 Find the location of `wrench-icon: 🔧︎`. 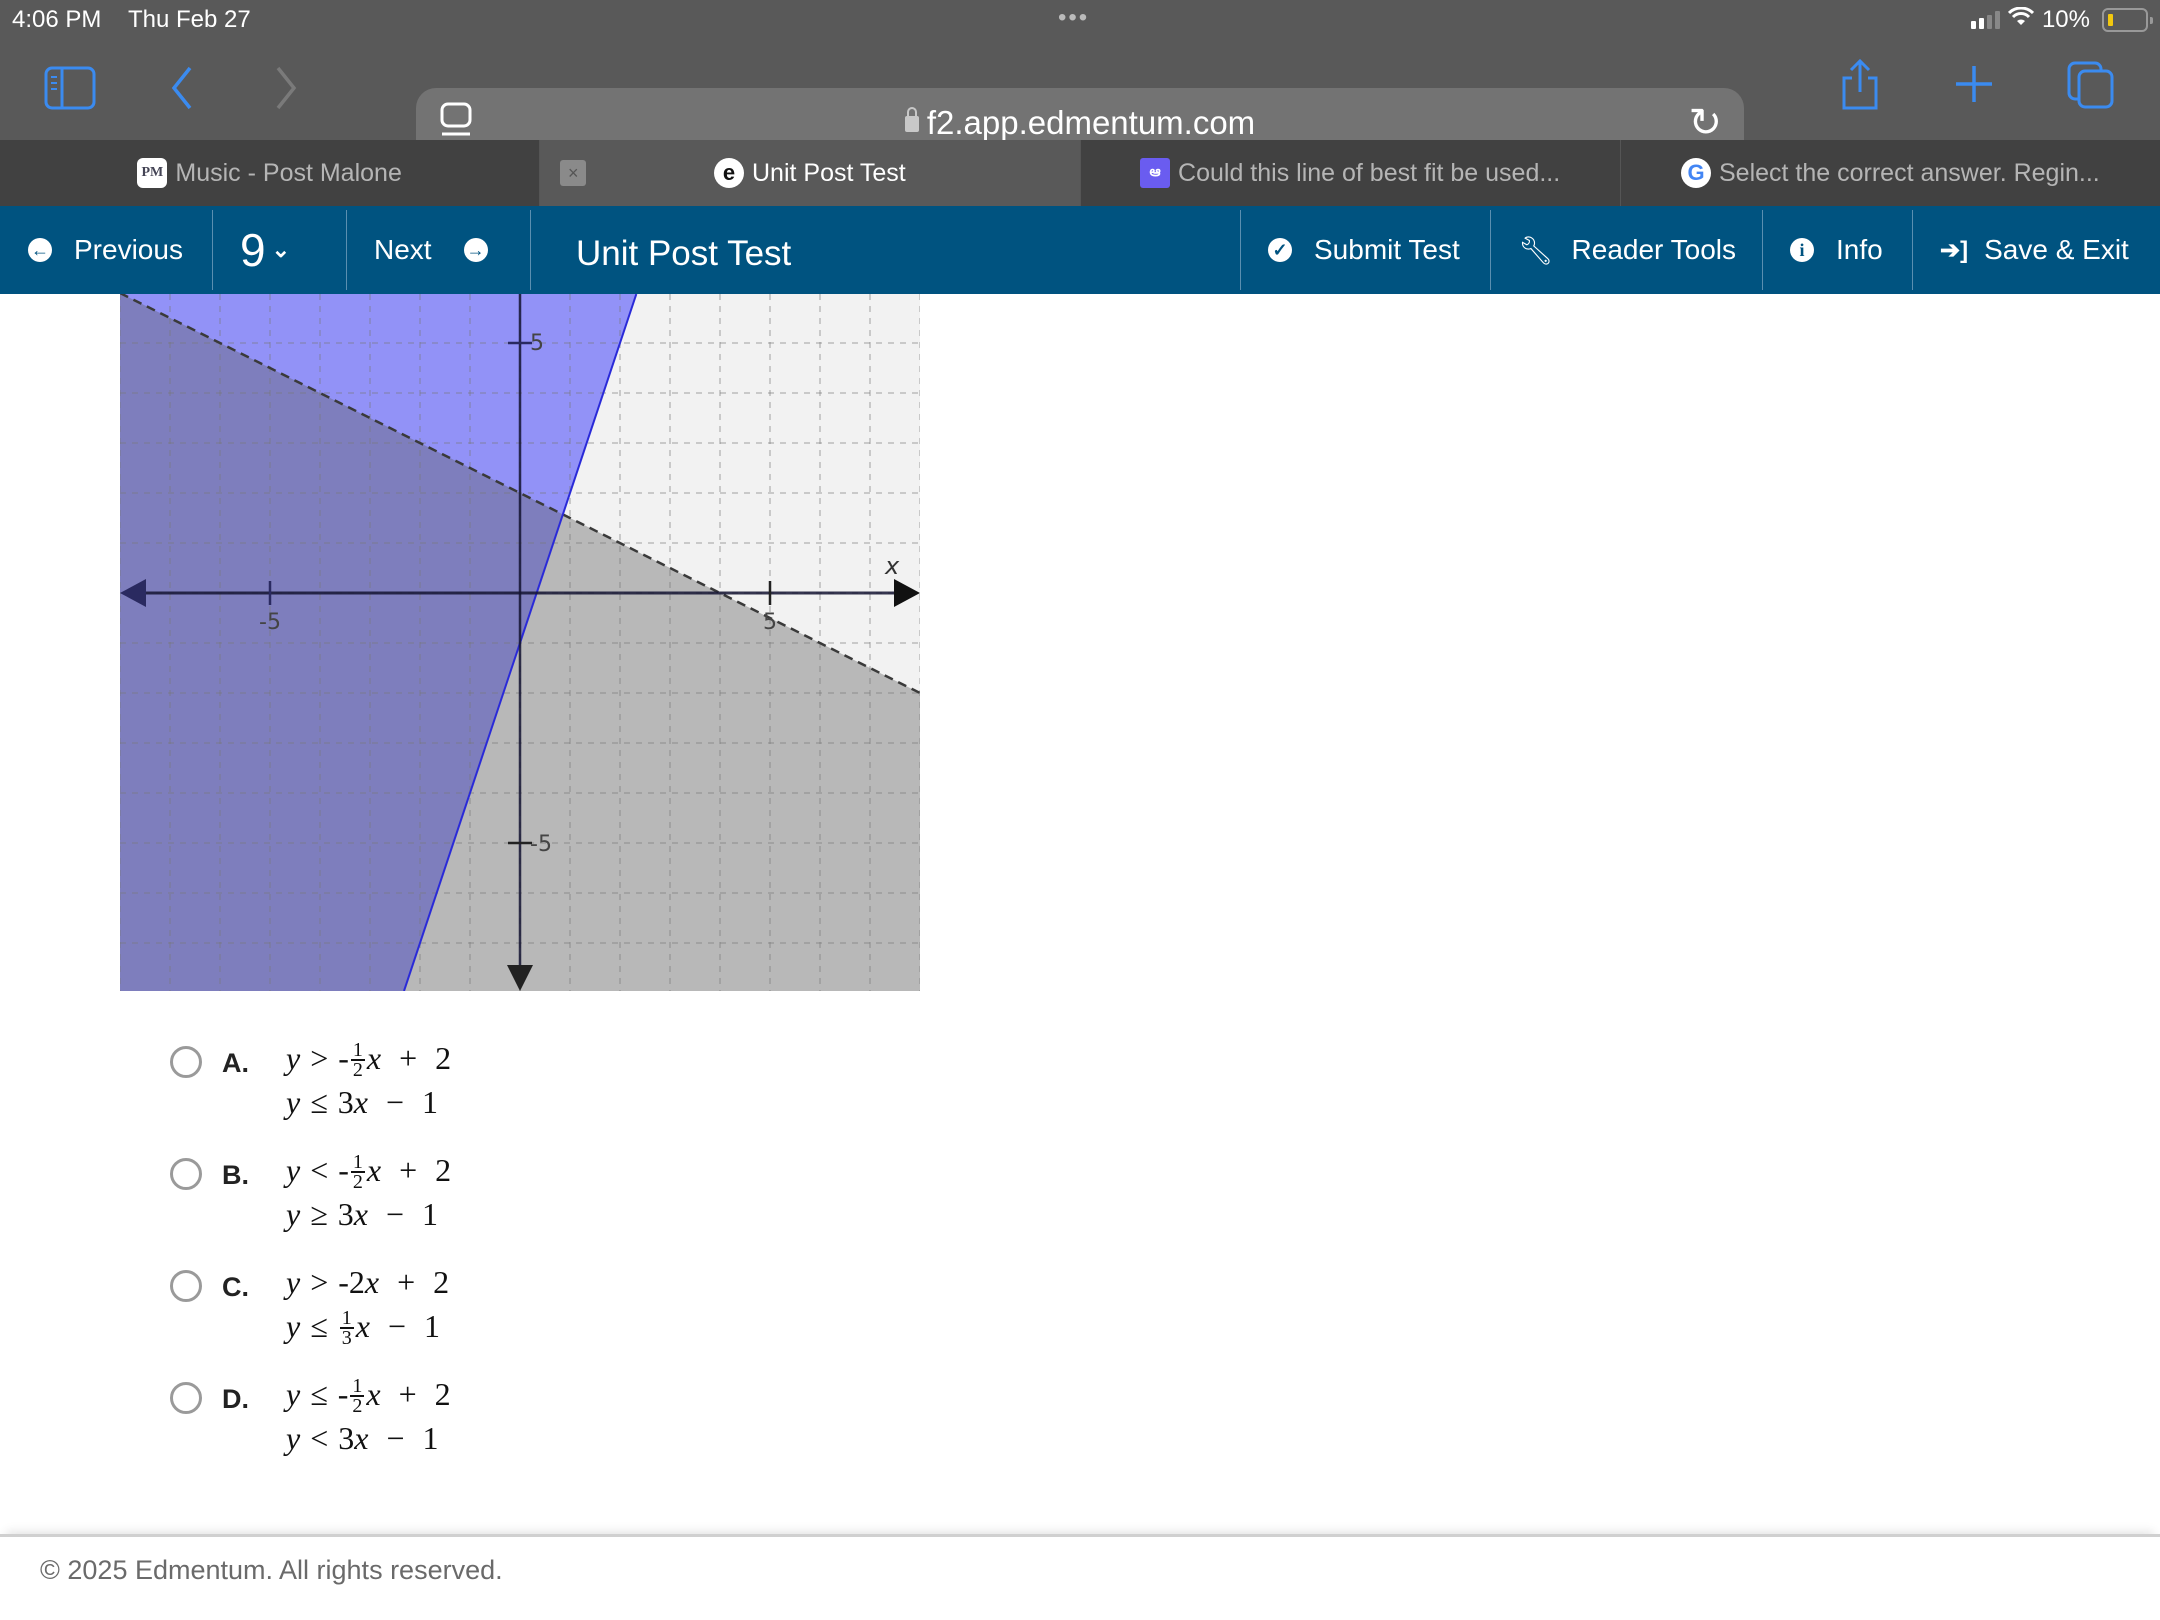

wrench-icon: 🔧︎ is located at coordinates (1536, 250).